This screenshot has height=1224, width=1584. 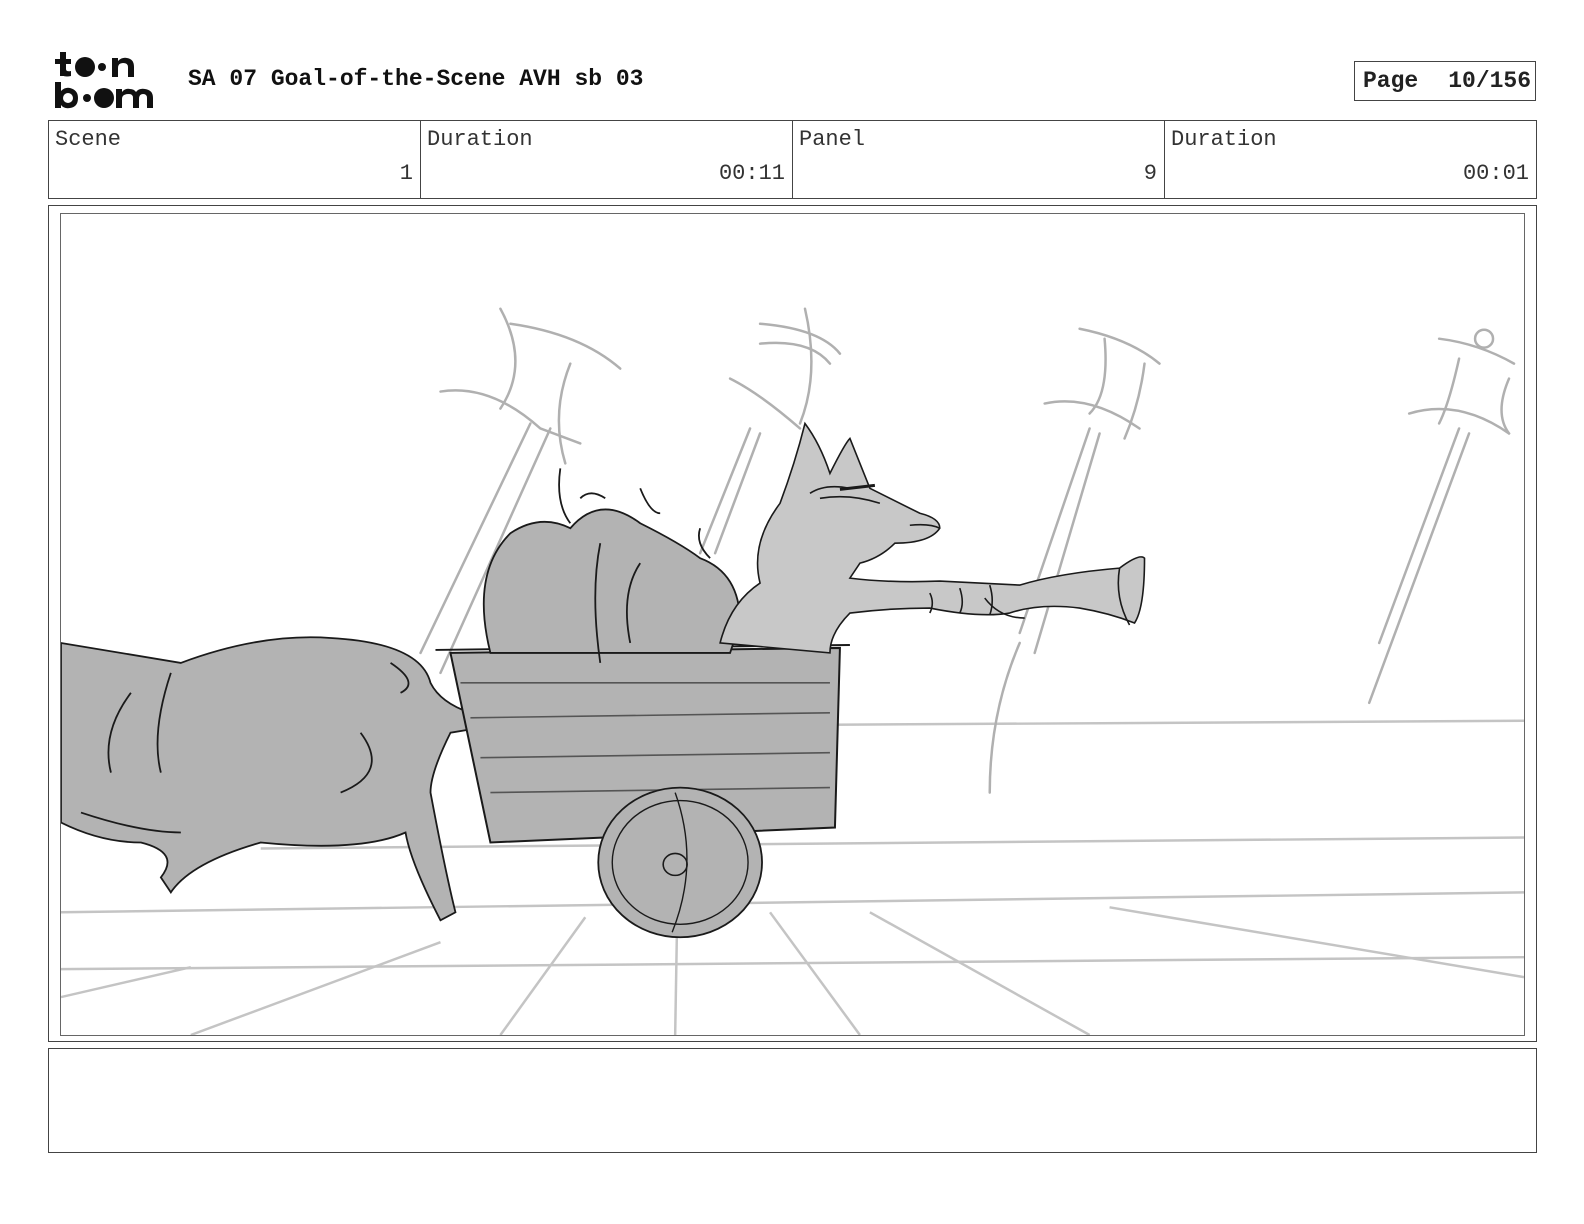 What do you see at coordinates (1350, 159) in the screenshot?
I see `panel-duration-cell: Duration 00:01` at bounding box center [1350, 159].